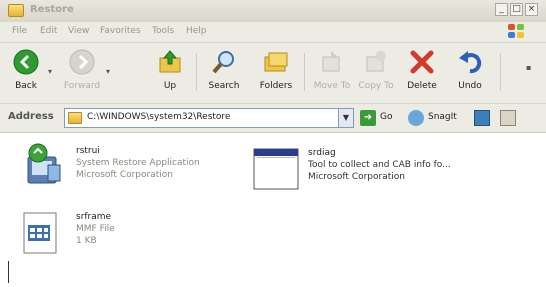 The image size is (546, 287). I want to click on back-dropdown-icon: ▾, so click(50, 71).